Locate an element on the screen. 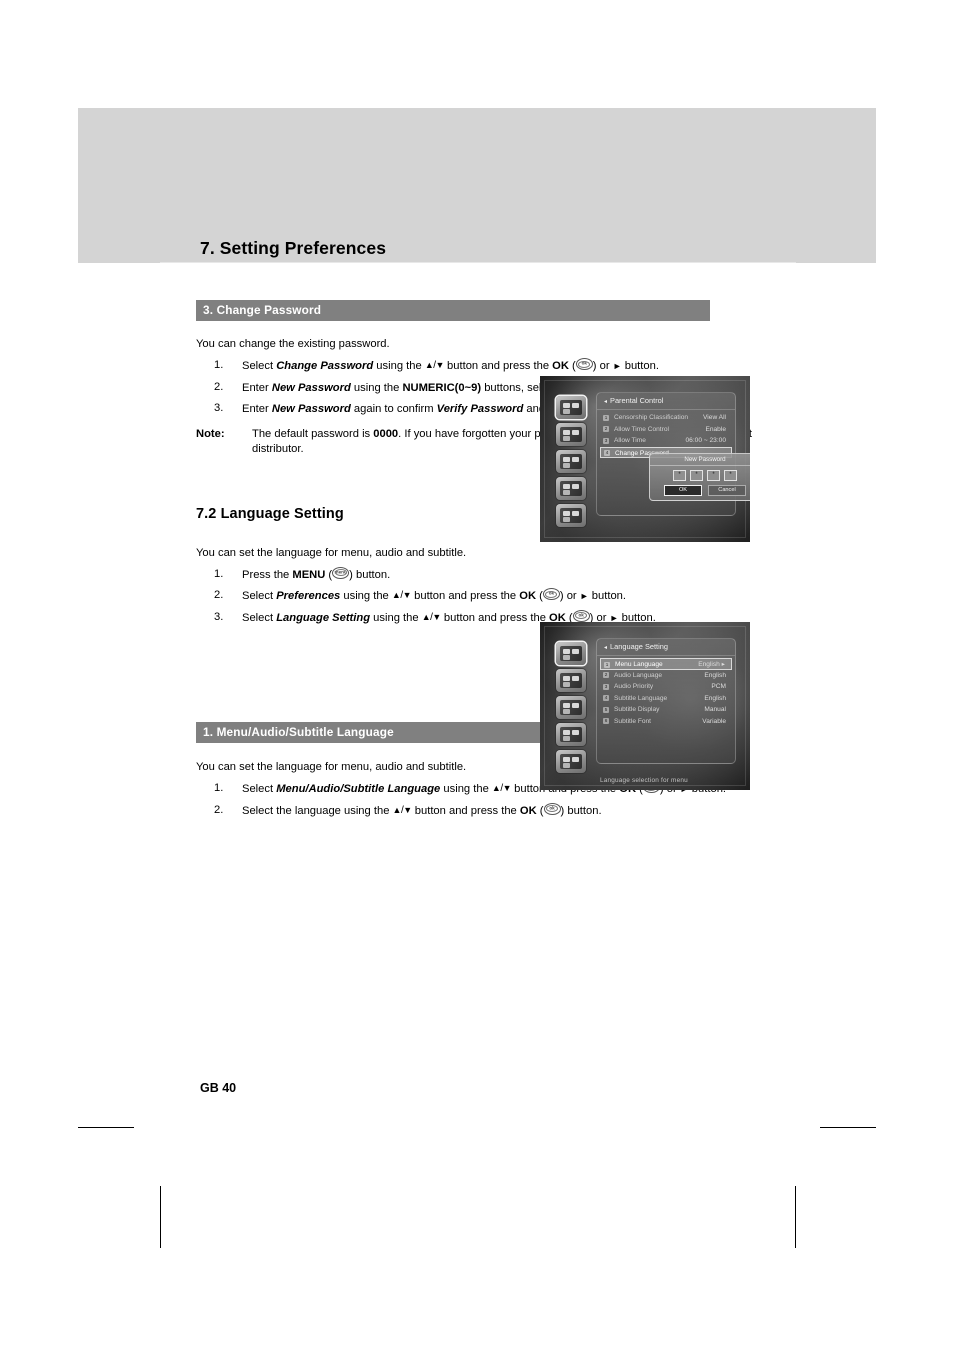 Image resolution: width=954 pixels, height=1350 pixels. emphasis-bold: NUMERIC(0~9) is located at coordinates (442, 387).